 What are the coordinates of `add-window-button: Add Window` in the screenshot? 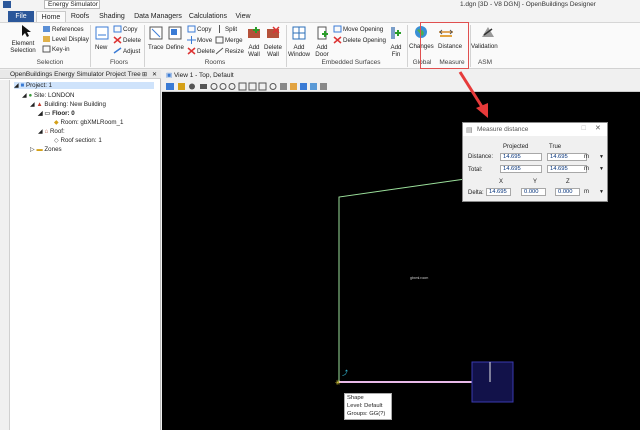 It's located at (299, 51).